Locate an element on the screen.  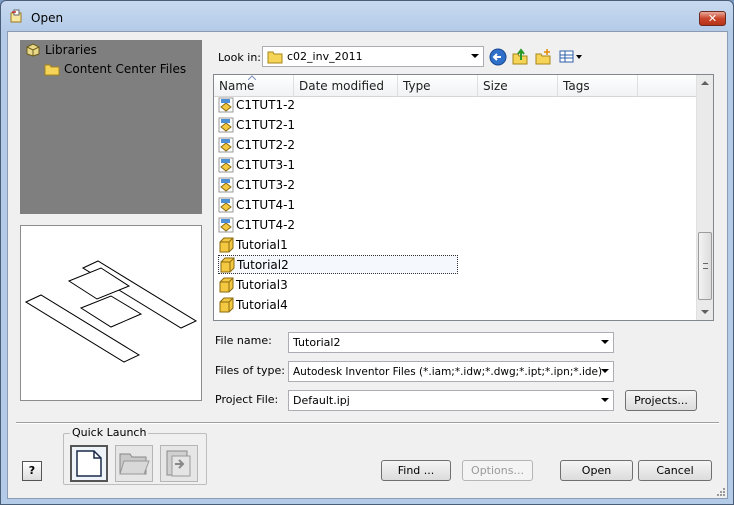
filename-label: File name: is located at coordinates (243, 340).